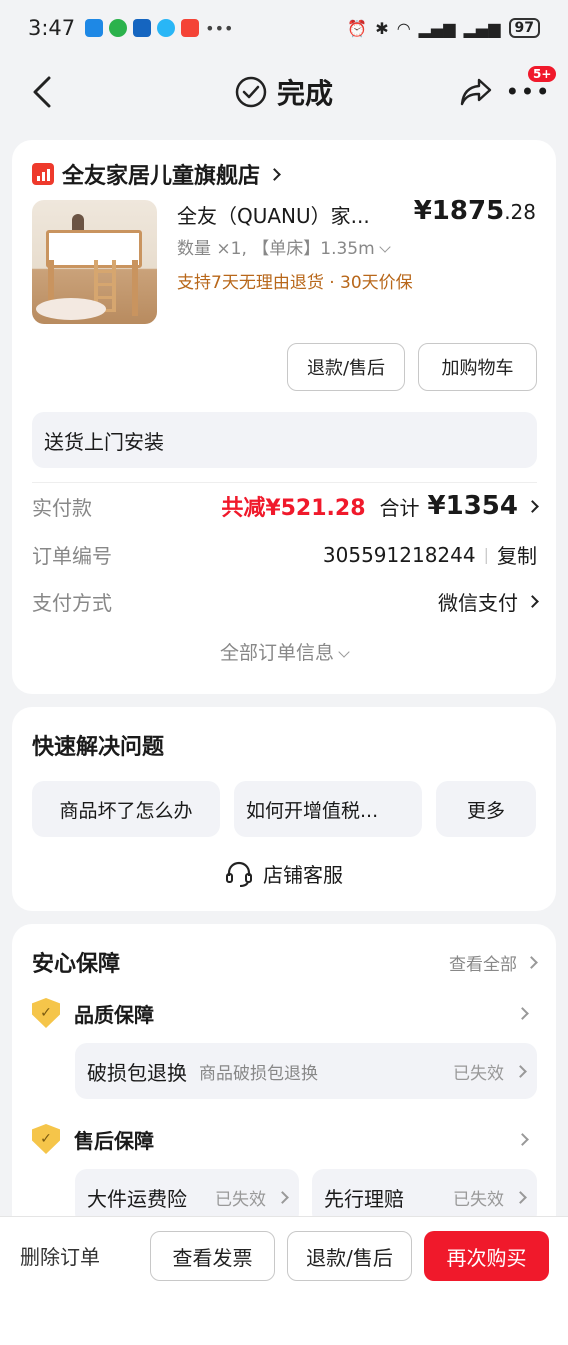 The width and height of the screenshot is (568, 1345). What do you see at coordinates (346, 367) in the screenshot?
I see `refund-button: 退款/售后` at bounding box center [346, 367].